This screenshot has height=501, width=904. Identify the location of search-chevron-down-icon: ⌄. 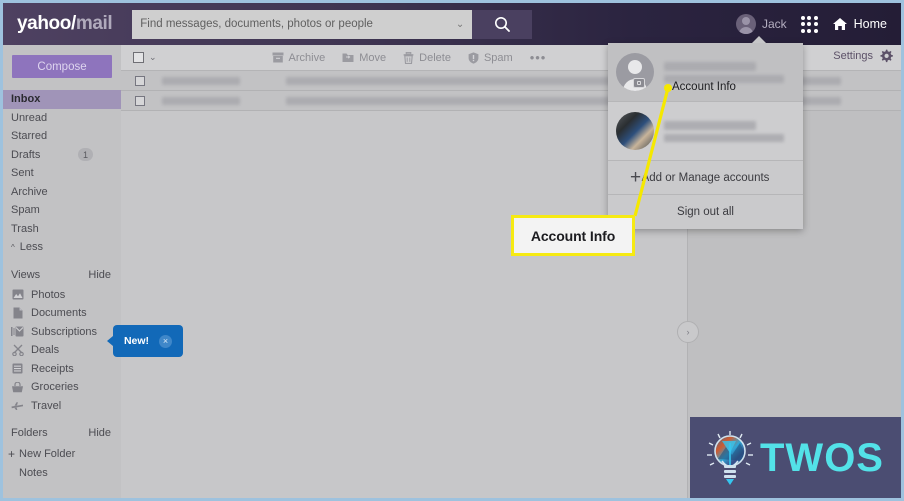
(460, 24).